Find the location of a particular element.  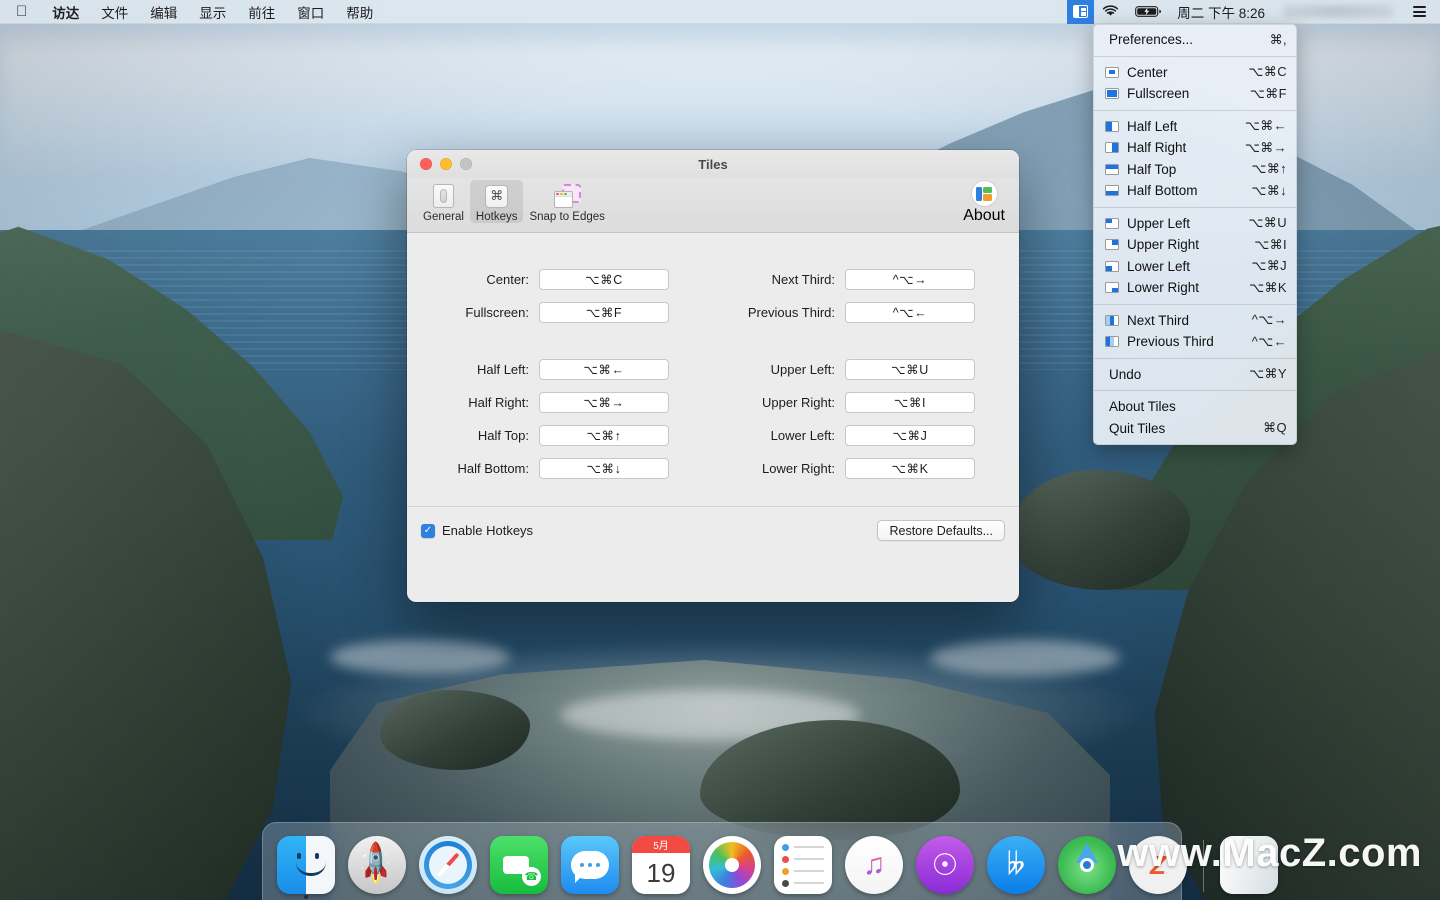

dock-item-find-my is located at coordinates (1087, 865).